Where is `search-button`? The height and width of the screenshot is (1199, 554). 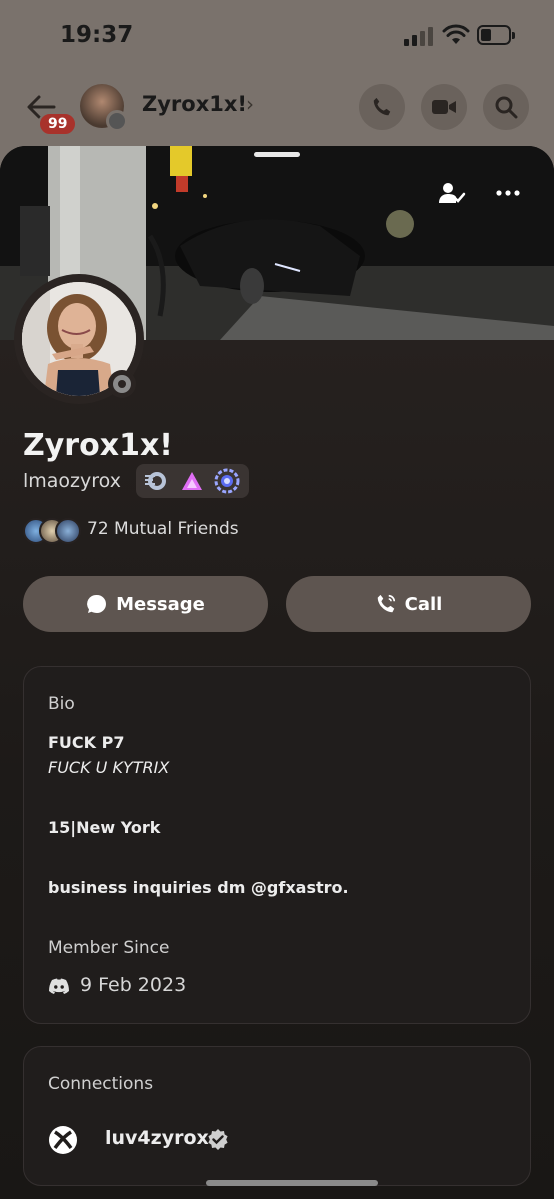 search-button is located at coordinates (506, 107).